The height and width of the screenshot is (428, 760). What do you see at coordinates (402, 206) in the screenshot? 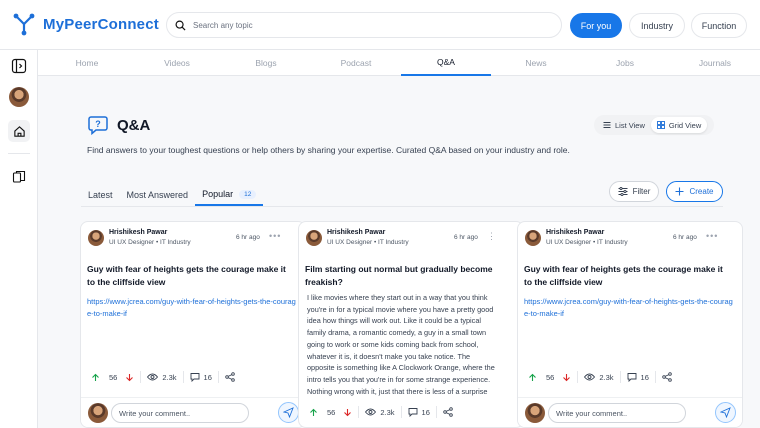
I see `tabs-divider` at bounding box center [402, 206].